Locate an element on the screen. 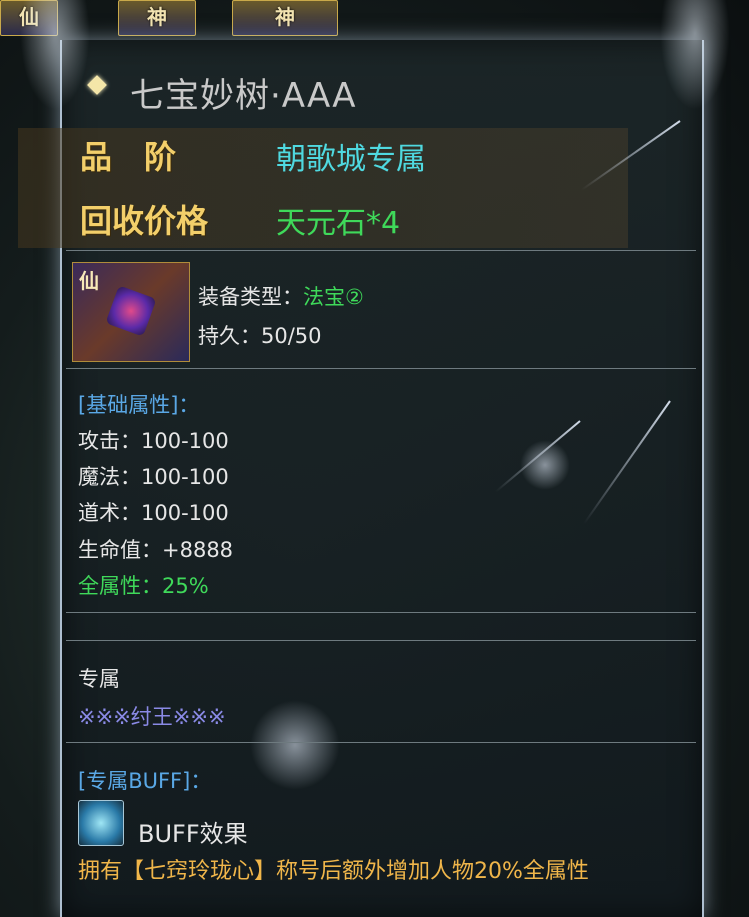  recycle-value: 天元石*4 is located at coordinates (338, 223).